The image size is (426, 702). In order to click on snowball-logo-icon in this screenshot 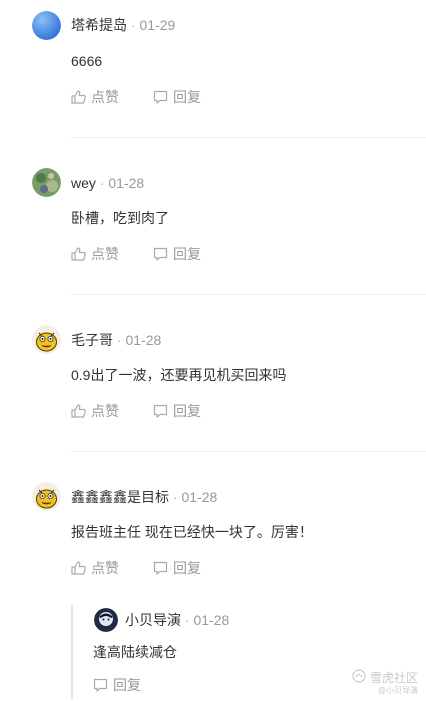, I will do `click(359, 677)`.